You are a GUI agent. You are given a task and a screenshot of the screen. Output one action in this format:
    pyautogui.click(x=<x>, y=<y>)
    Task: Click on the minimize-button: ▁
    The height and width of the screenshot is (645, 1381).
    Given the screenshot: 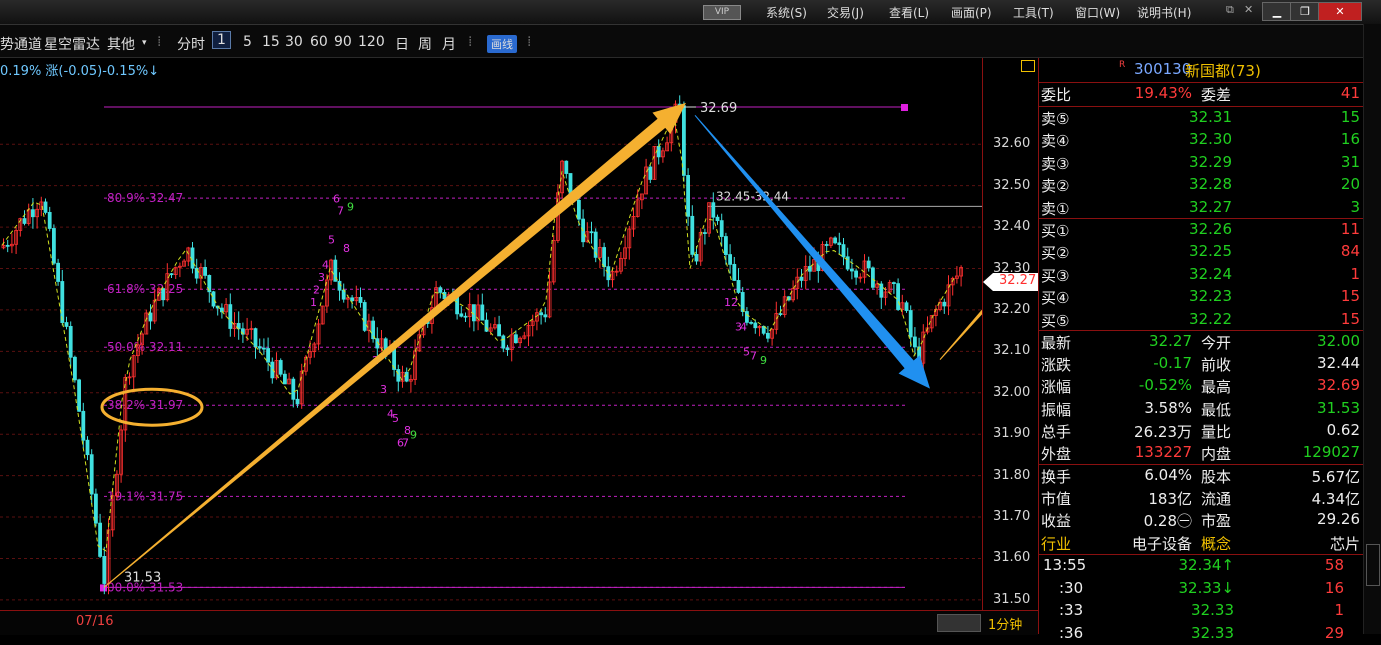 What is the action you would take?
    pyautogui.click(x=1277, y=11)
    